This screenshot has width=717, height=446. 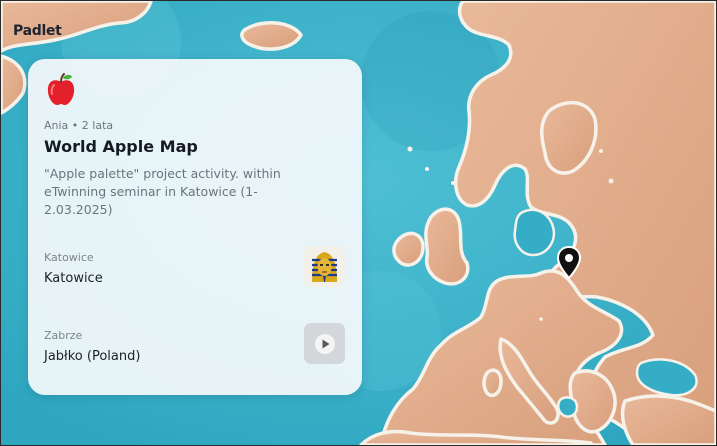 I want to click on board-title: World Apple Map, so click(x=121, y=146).